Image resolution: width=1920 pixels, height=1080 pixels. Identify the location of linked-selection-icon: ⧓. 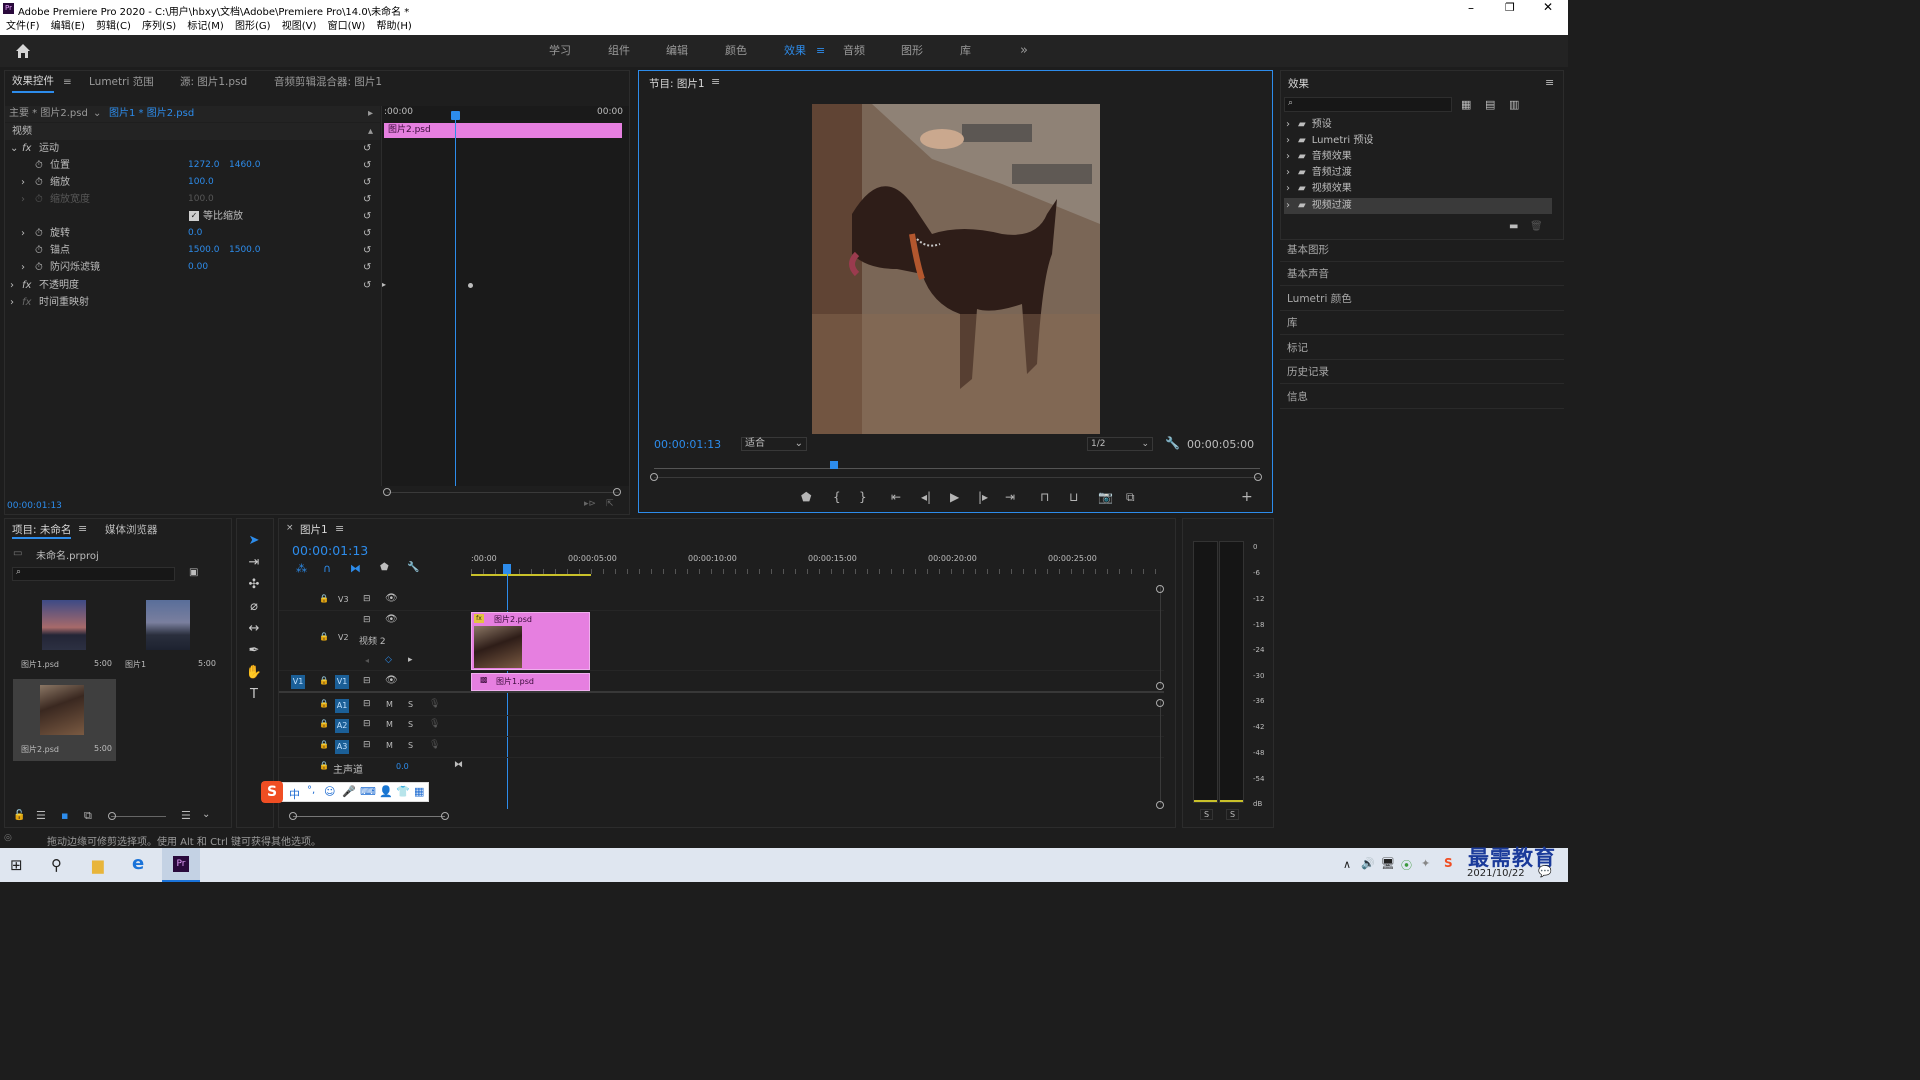
(355, 568).